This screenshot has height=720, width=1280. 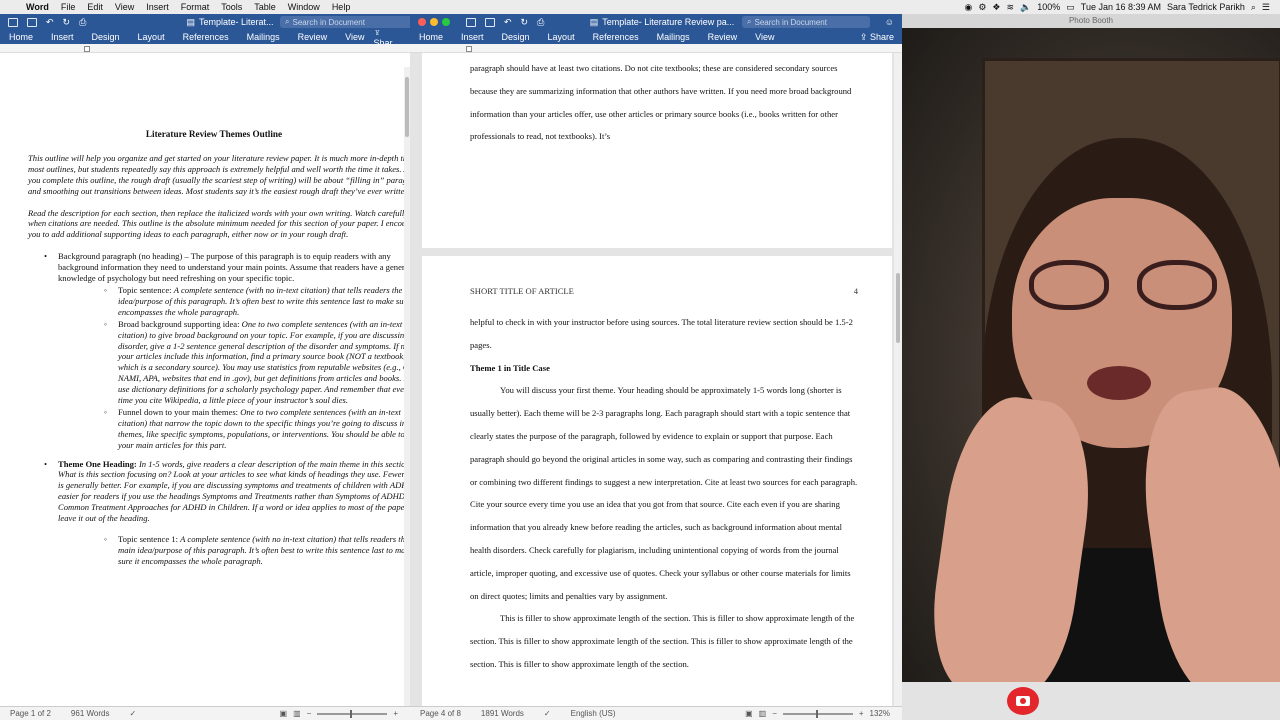 What do you see at coordinates (593, 713) in the screenshot?
I see `language: English (US)` at bounding box center [593, 713].